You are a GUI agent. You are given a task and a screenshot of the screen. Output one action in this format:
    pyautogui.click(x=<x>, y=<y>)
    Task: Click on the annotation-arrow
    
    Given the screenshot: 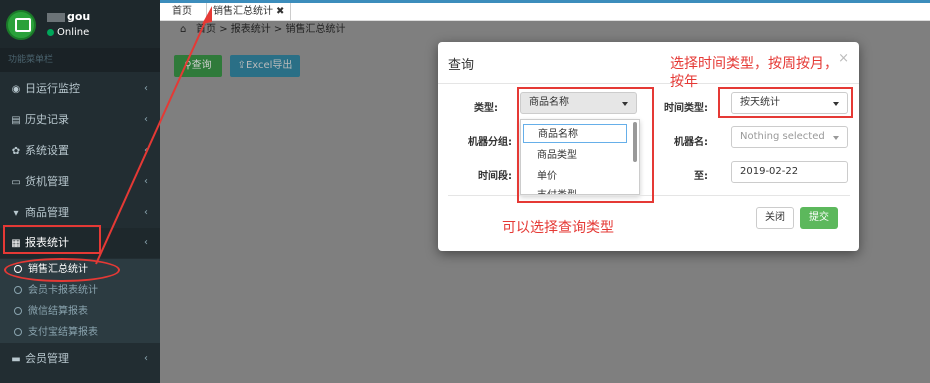 What is the action you would take?
    pyautogui.click(x=153, y=135)
    